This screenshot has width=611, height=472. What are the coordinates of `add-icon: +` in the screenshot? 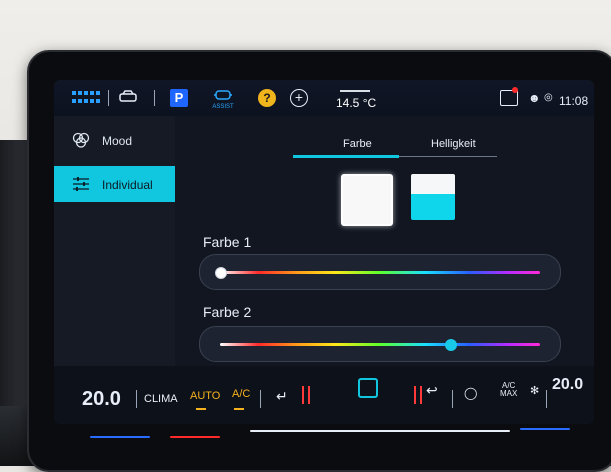 It's located at (299, 98).